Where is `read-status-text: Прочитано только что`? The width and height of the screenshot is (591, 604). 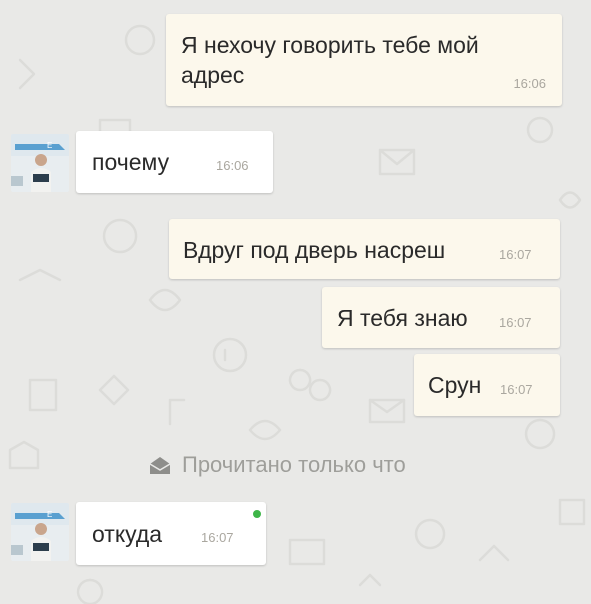 read-status-text: Прочитано только что is located at coordinates (294, 464).